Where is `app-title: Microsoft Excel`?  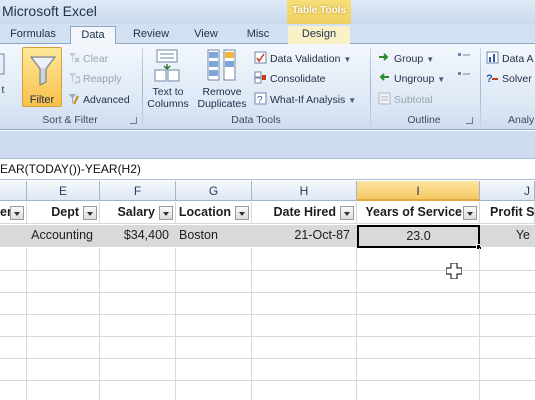 app-title: Microsoft Excel is located at coordinates (49, 11).